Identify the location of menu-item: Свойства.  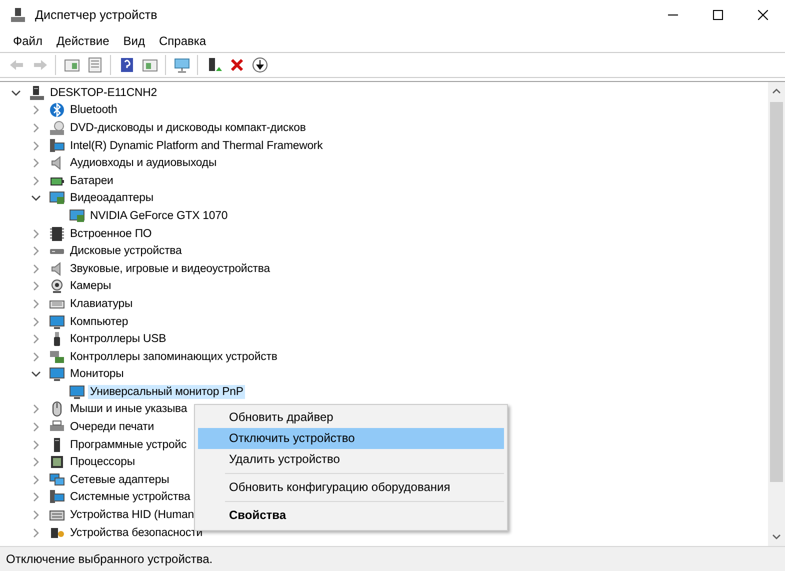
(351, 515).